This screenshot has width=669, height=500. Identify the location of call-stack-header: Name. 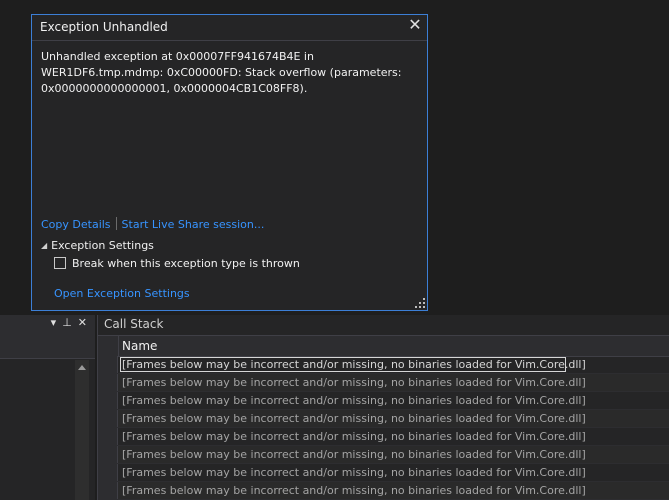
(383, 346).